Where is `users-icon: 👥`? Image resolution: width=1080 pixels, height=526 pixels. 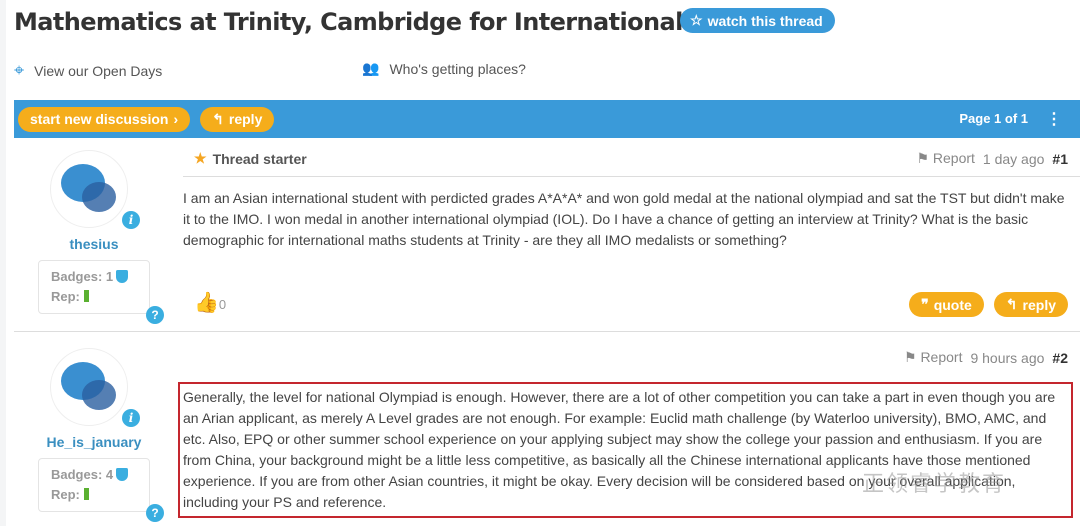
users-icon: 👥 is located at coordinates (371, 68).